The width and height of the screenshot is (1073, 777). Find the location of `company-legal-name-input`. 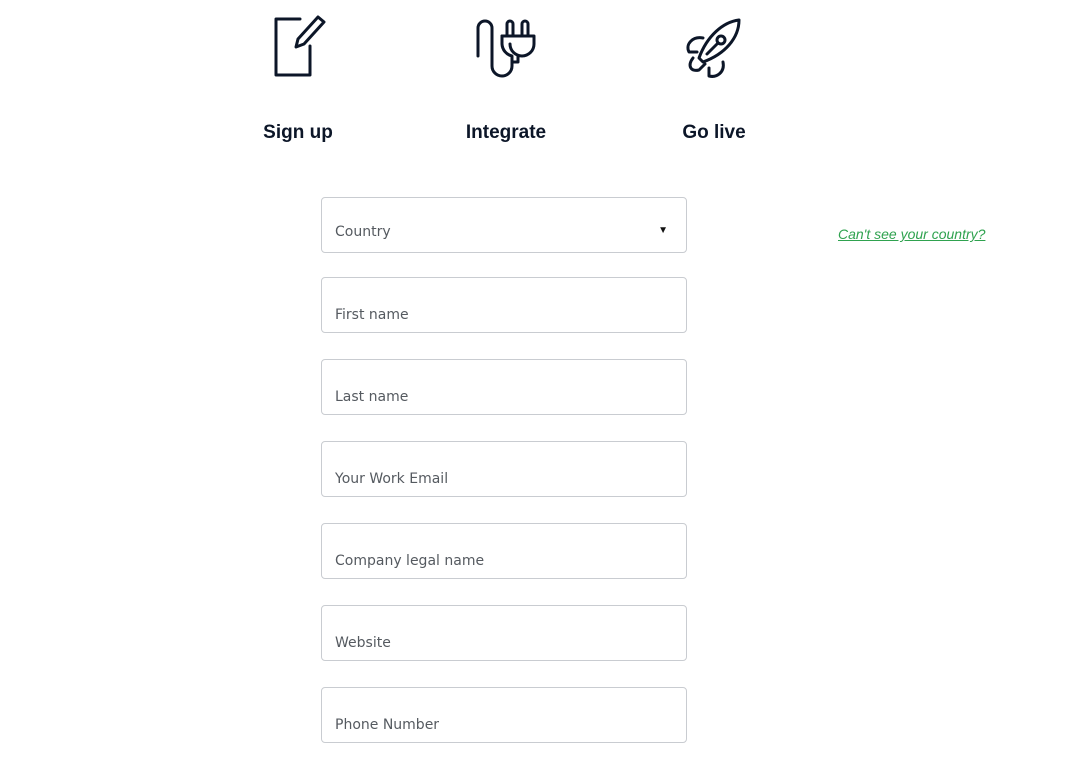

company-legal-name-input is located at coordinates (504, 551).